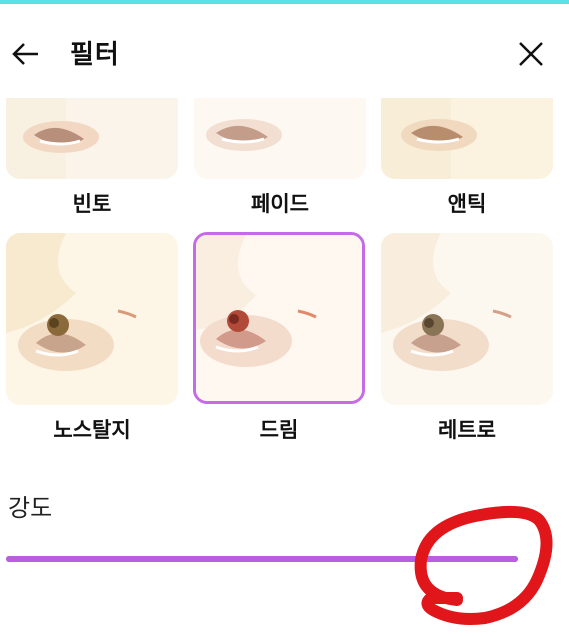 The image size is (569, 636). Describe the element at coordinates (467, 204) in the screenshot. I see `filter-label-antique: 앤틱` at that location.